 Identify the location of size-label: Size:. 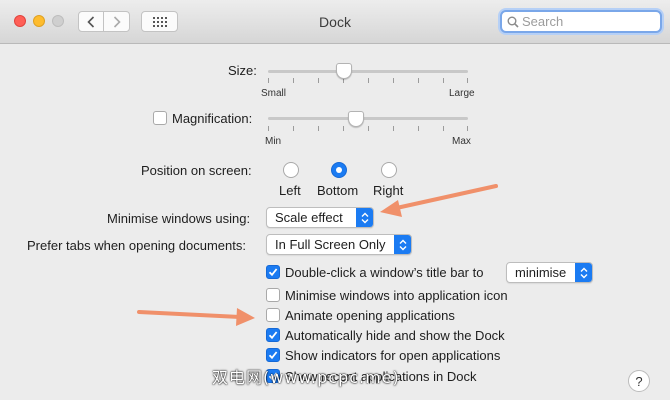
(242, 70).